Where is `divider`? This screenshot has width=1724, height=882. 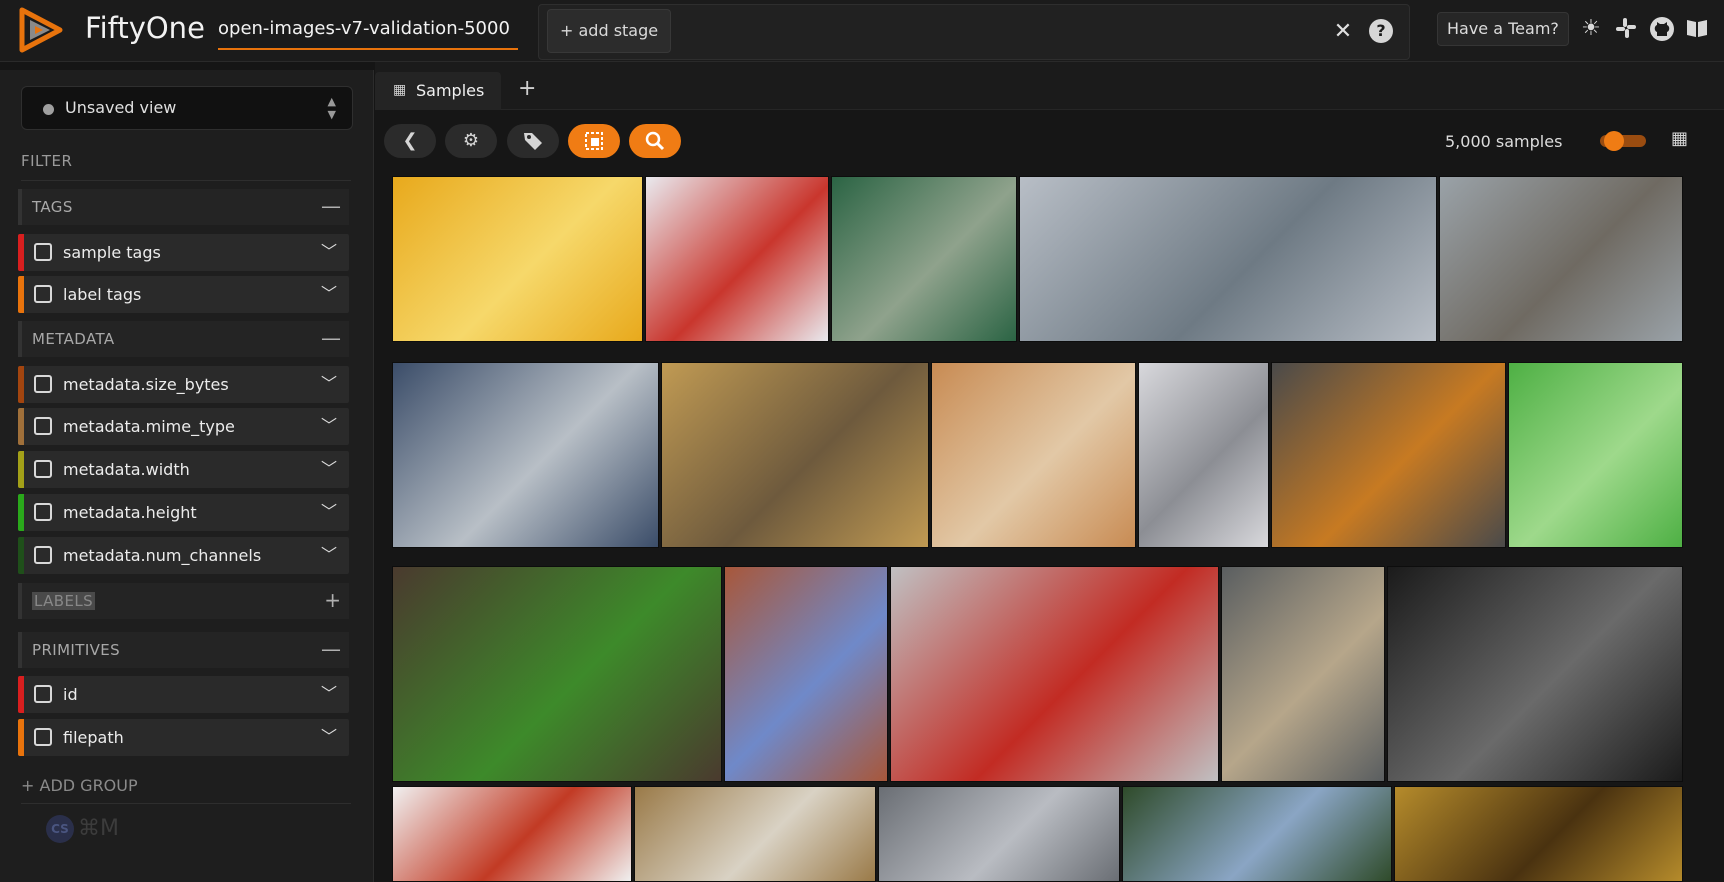 divider is located at coordinates (186, 180).